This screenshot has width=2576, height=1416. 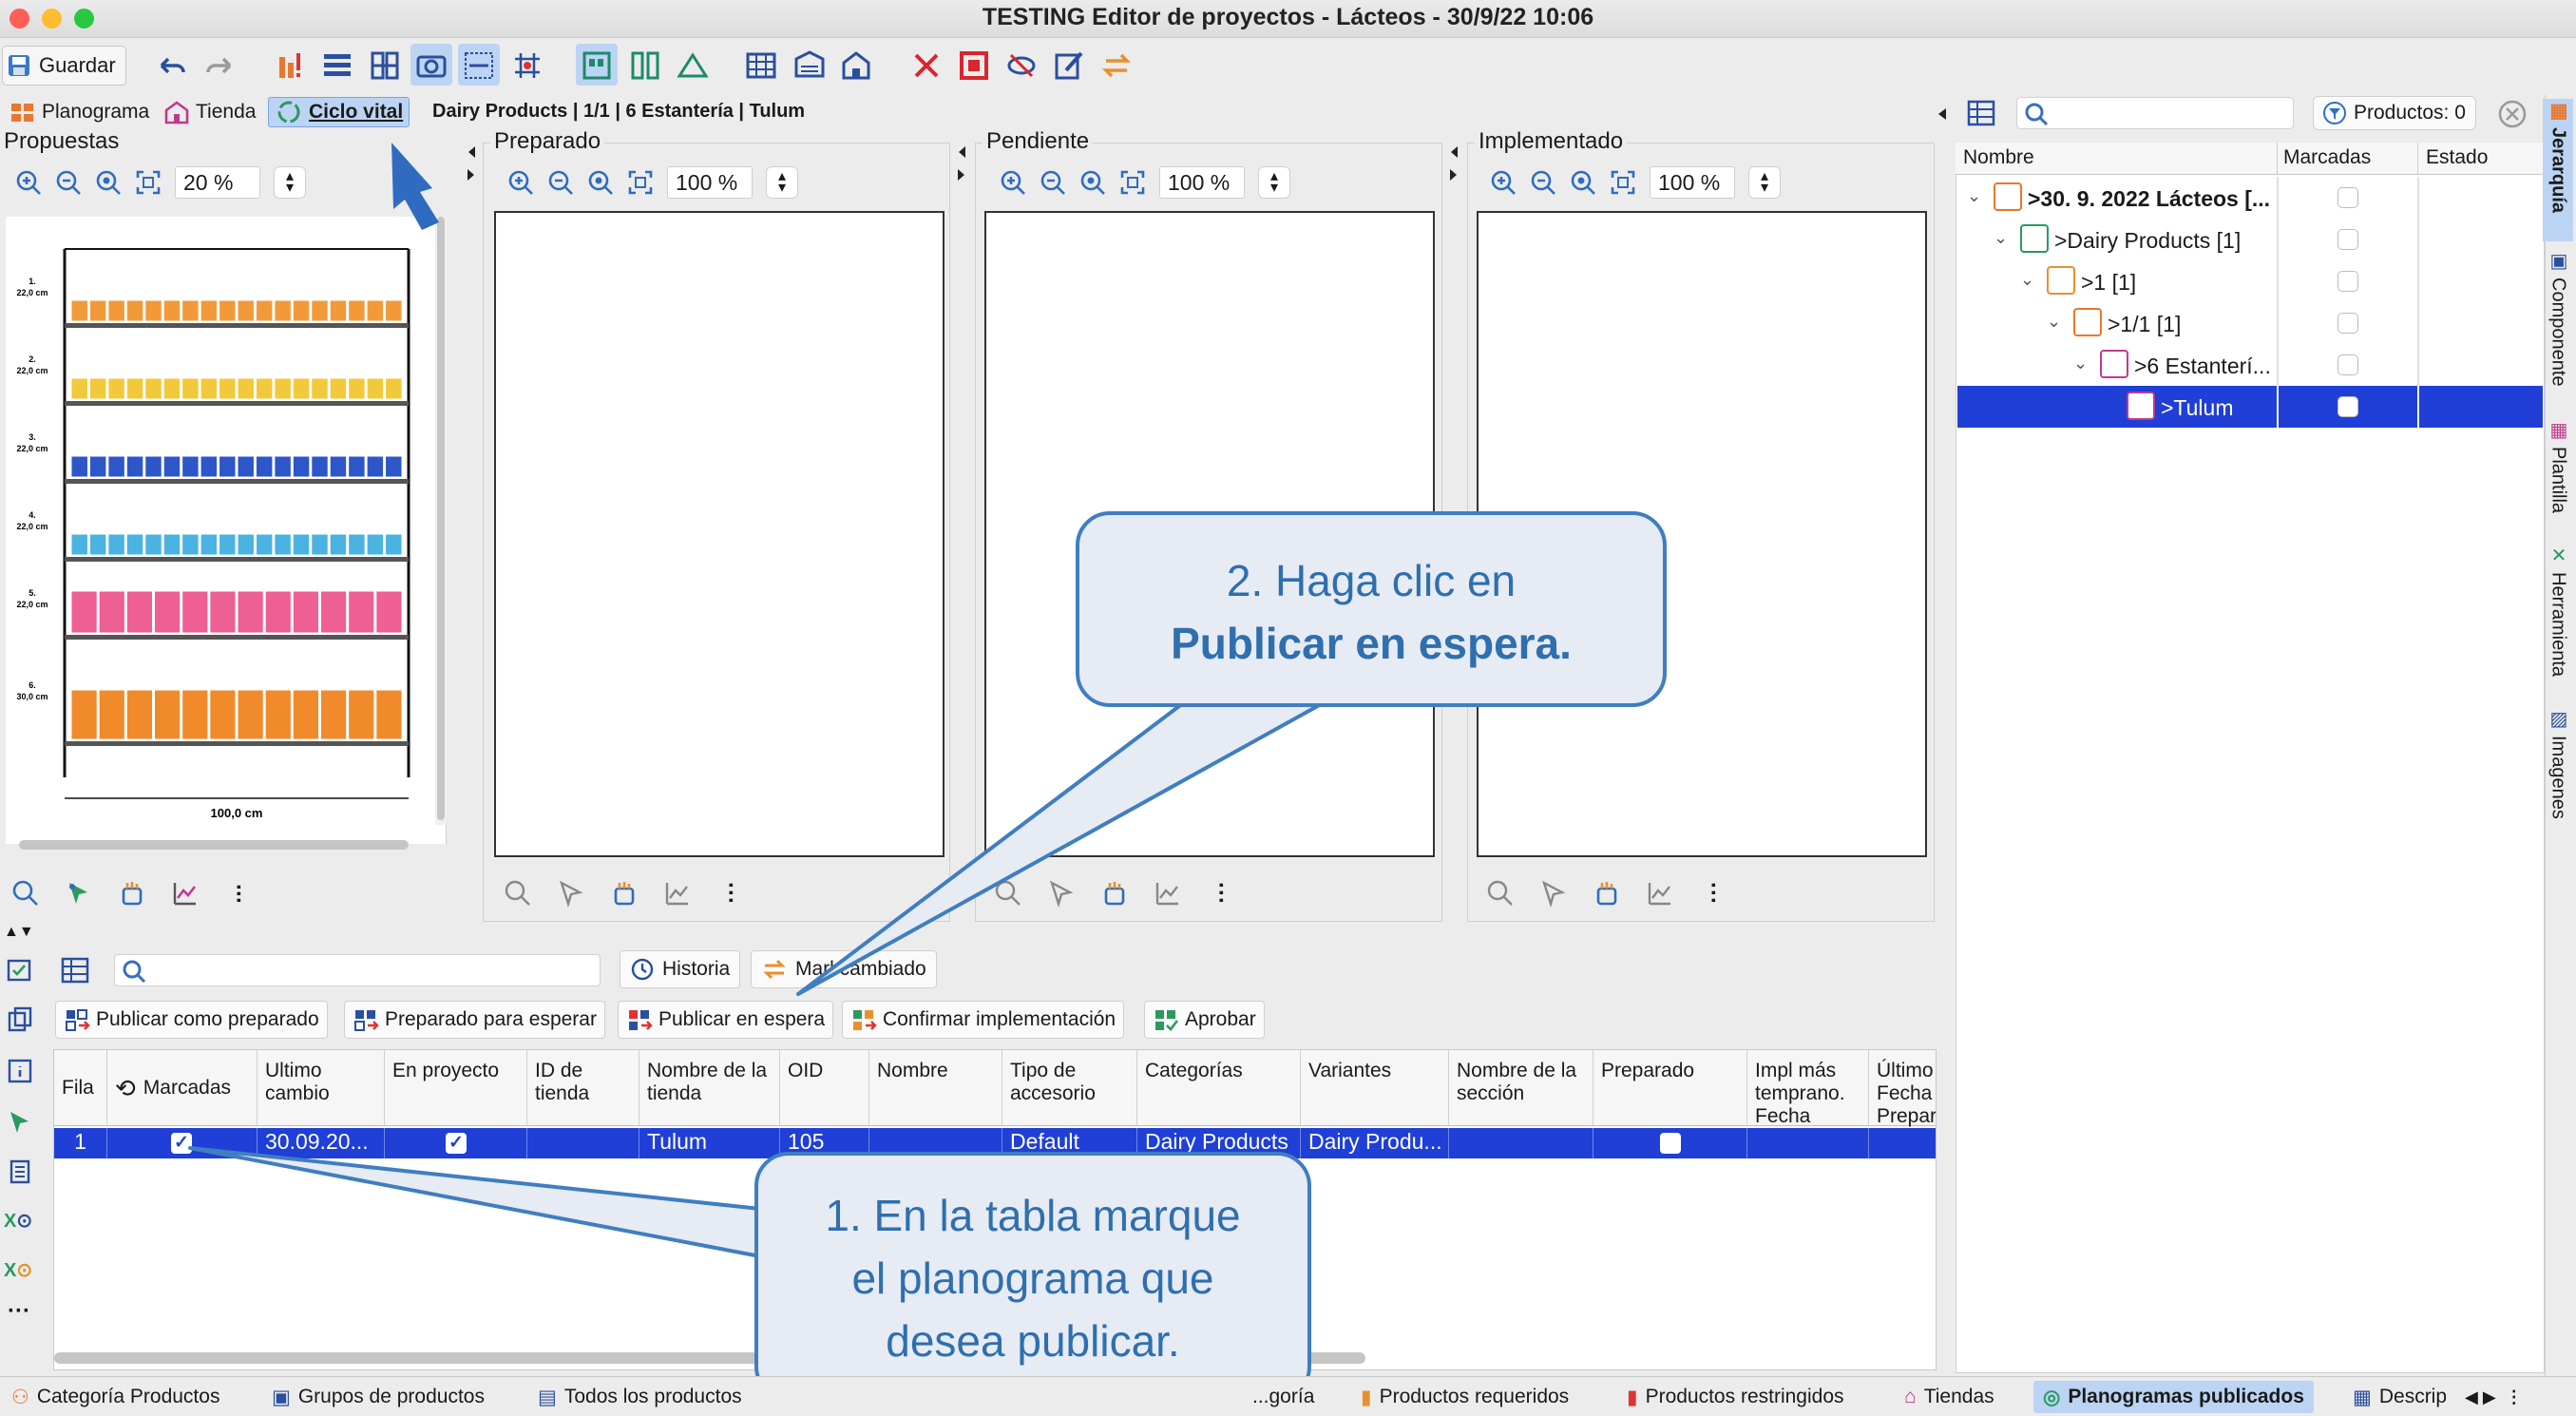 I want to click on tab-tienda: Tienda, so click(x=209, y=112).